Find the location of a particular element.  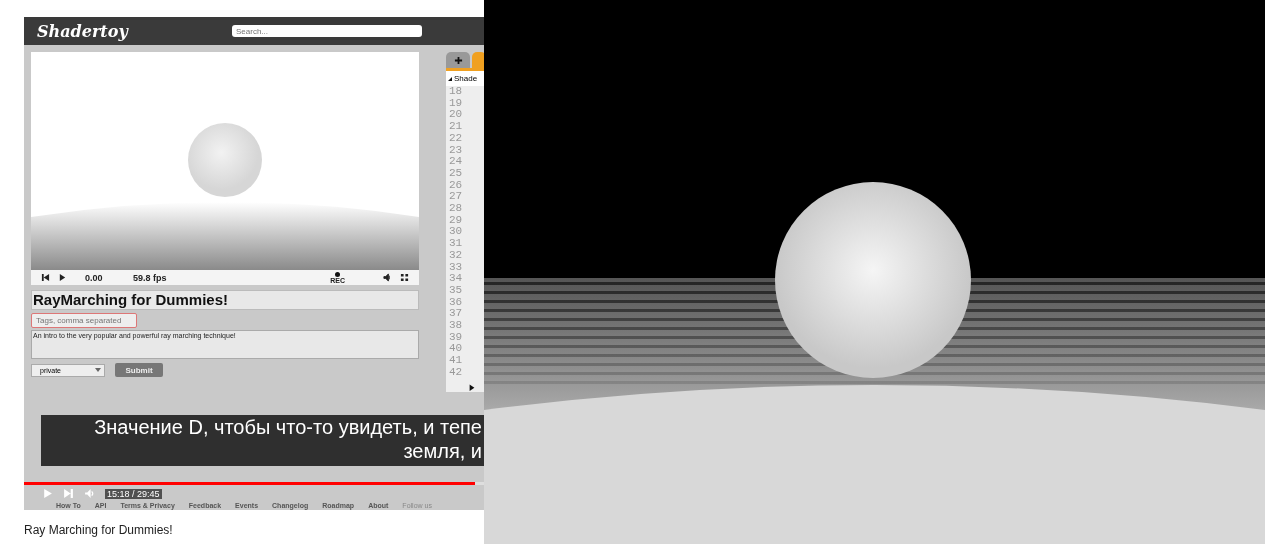

line-number: 25 is located at coordinates (456, 173).